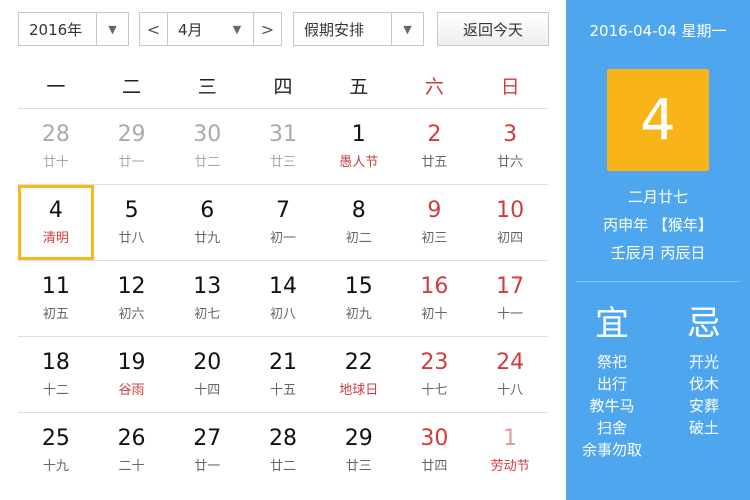 Image resolution: width=750 pixels, height=500 pixels. What do you see at coordinates (282, 239) in the screenshot?
I see `lunar-label: 初一` at bounding box center [282, 239].